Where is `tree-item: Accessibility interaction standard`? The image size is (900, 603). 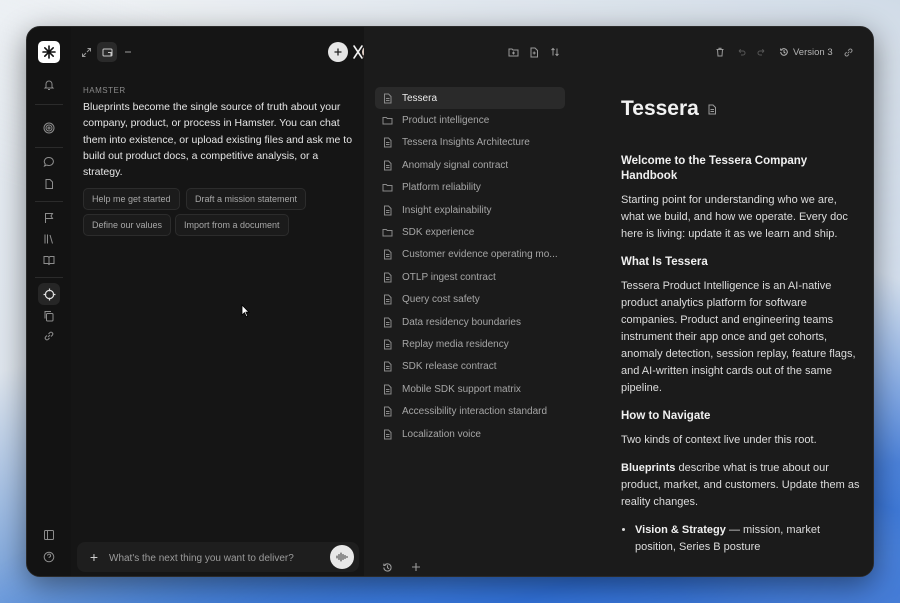 tree-item: Accessibility interaction standard is located at coordinates (470, 411).